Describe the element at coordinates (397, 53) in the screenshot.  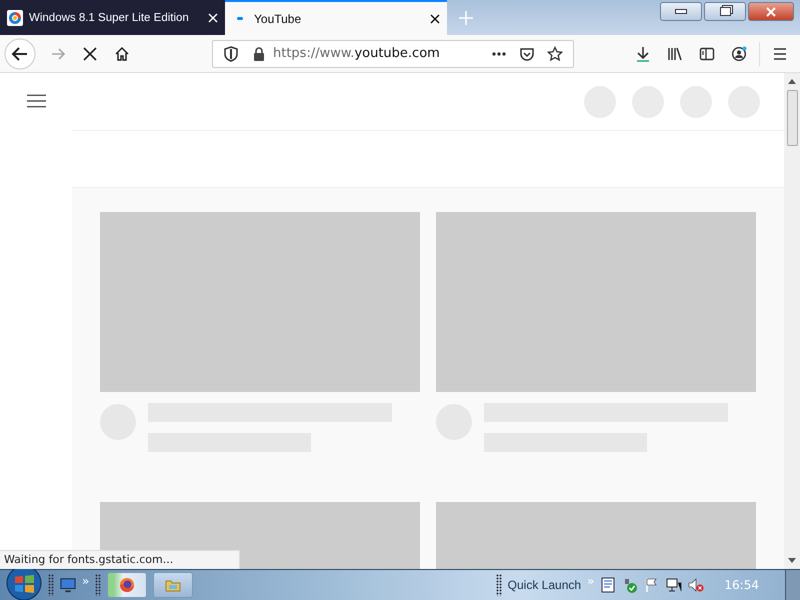
I see `url-domain: youtube.com` at that location.